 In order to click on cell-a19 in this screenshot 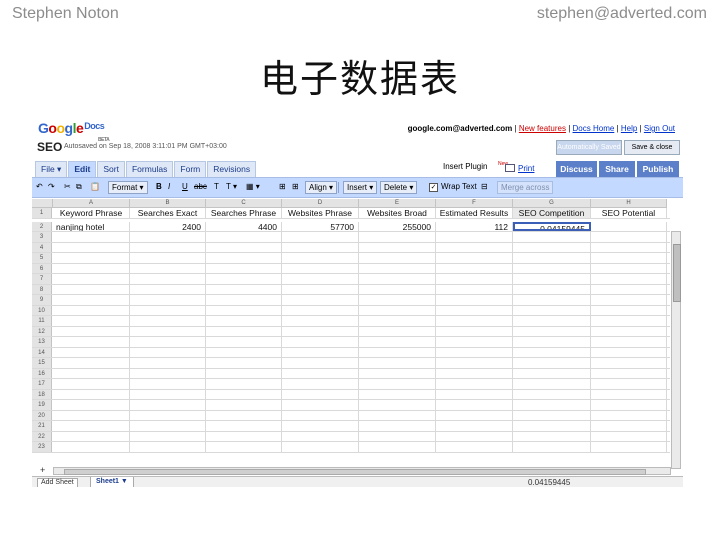, I will do `click(91, 405)`.